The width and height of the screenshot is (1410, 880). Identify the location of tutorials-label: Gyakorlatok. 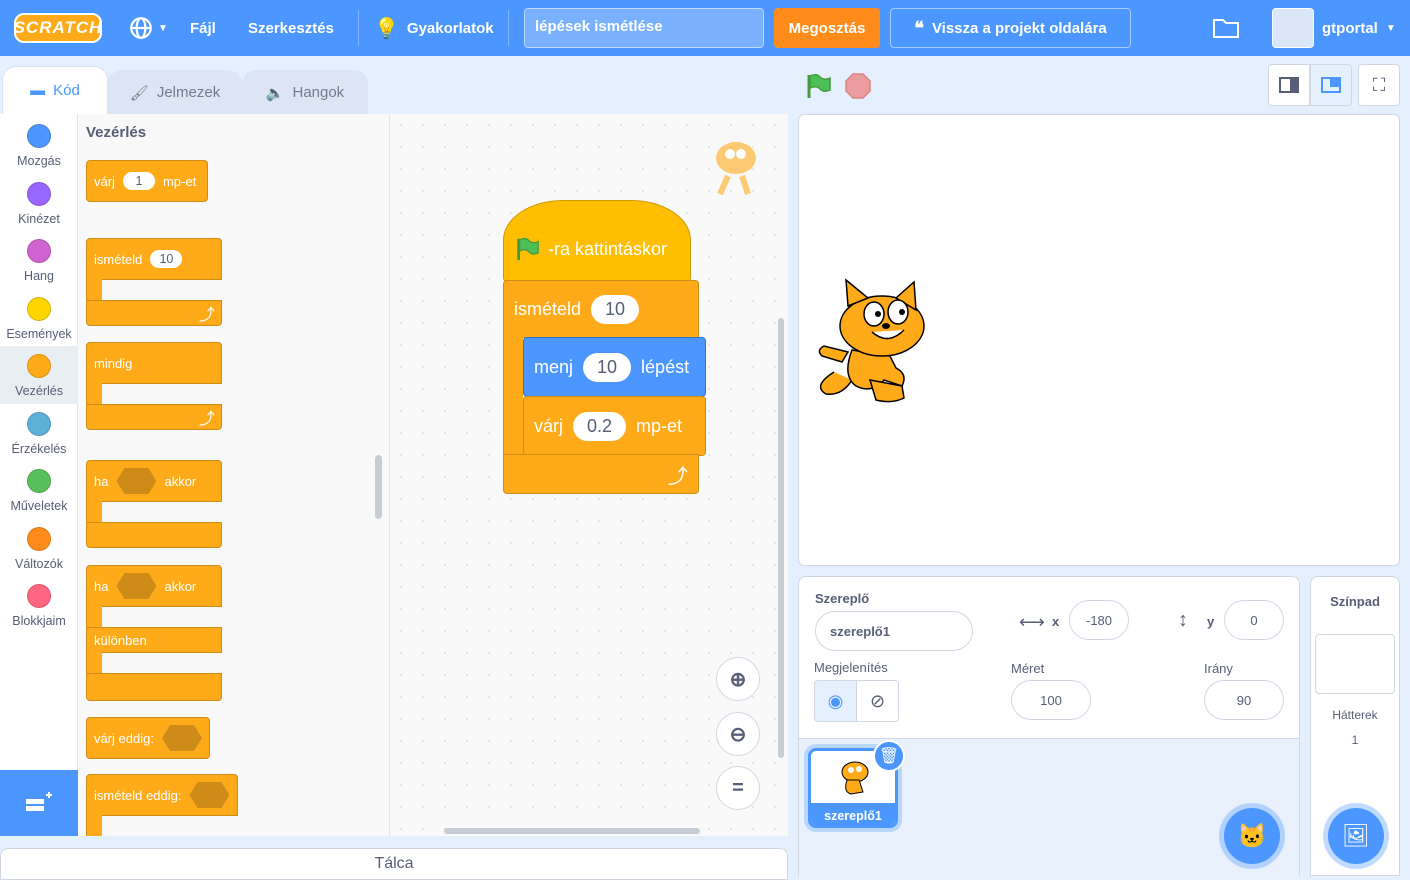
(450, 28).